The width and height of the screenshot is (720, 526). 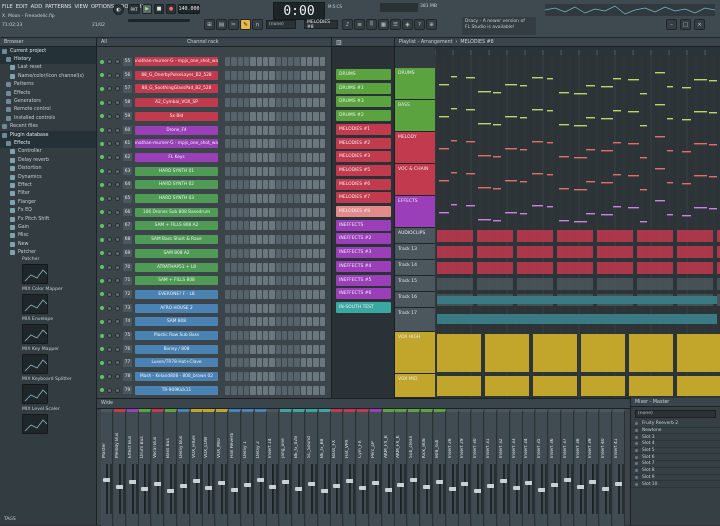 I want to click on browser-item: Filter, so click(x=48, y=194).